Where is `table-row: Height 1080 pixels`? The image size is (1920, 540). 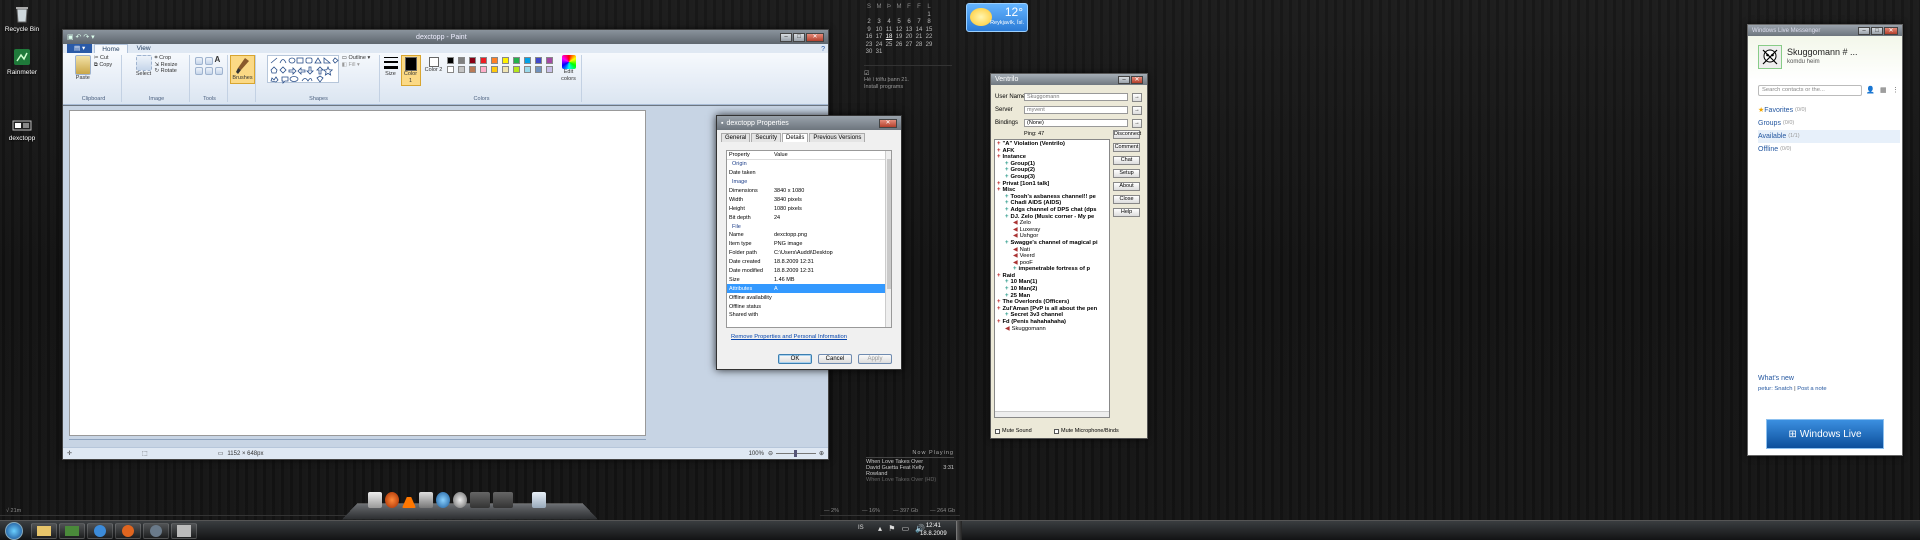 table-row: Height 1080 pixels is located at coordinates (809, 208).